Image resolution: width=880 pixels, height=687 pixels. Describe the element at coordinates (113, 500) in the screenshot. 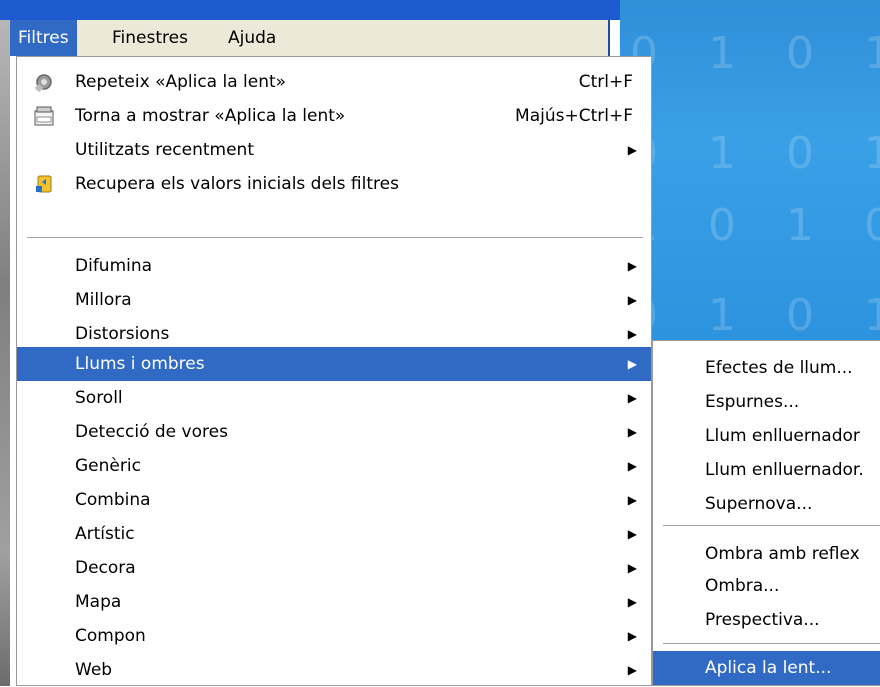

I see `menu-item-label: Combina` at that location.